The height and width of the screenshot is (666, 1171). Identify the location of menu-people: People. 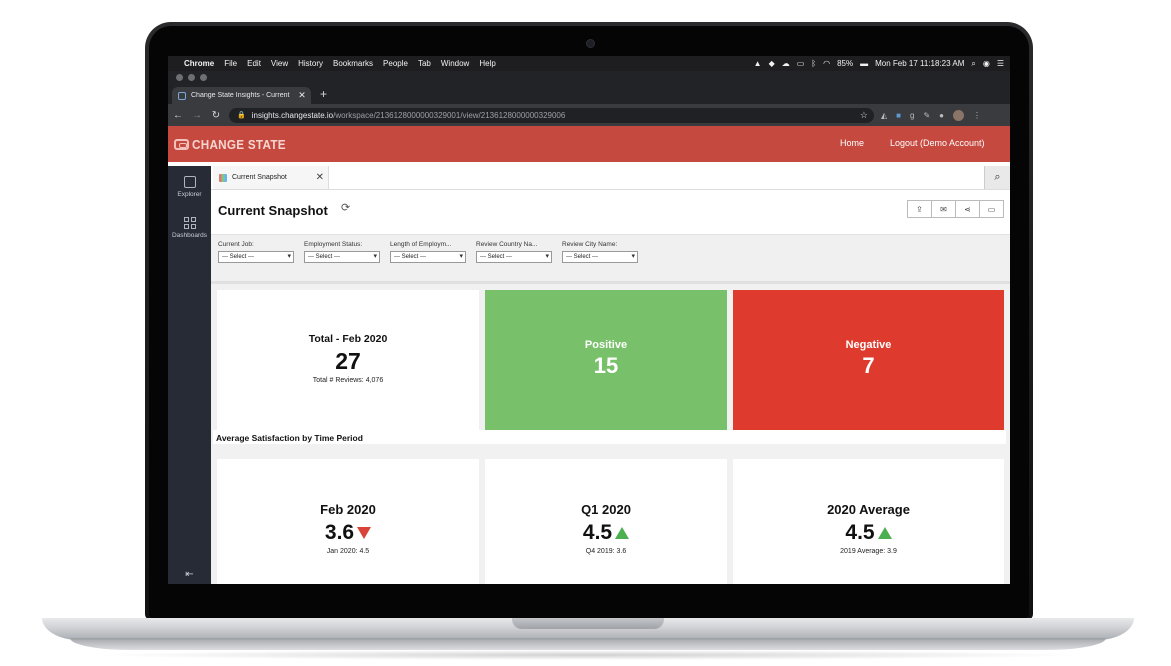
(395, 63).